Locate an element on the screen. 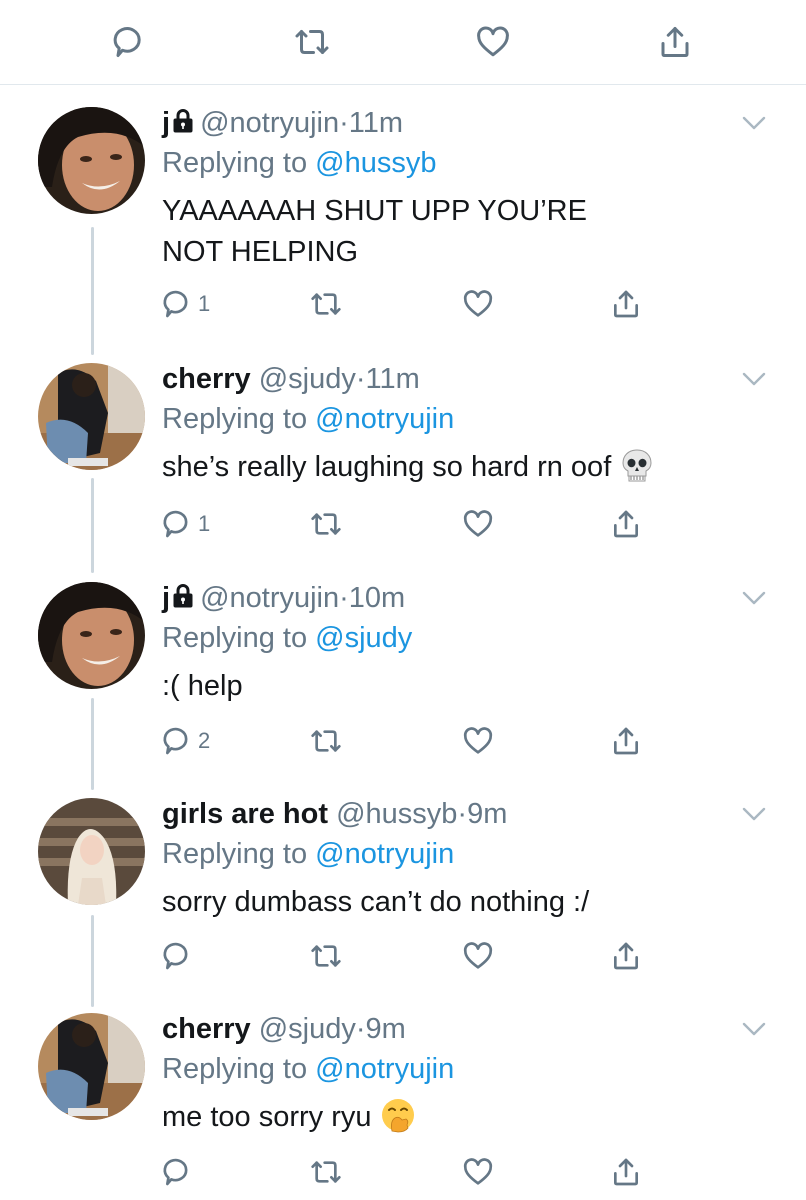  tweet-text-line: she’s really laughing so hard rn oof is located at coordinates (387, 467).